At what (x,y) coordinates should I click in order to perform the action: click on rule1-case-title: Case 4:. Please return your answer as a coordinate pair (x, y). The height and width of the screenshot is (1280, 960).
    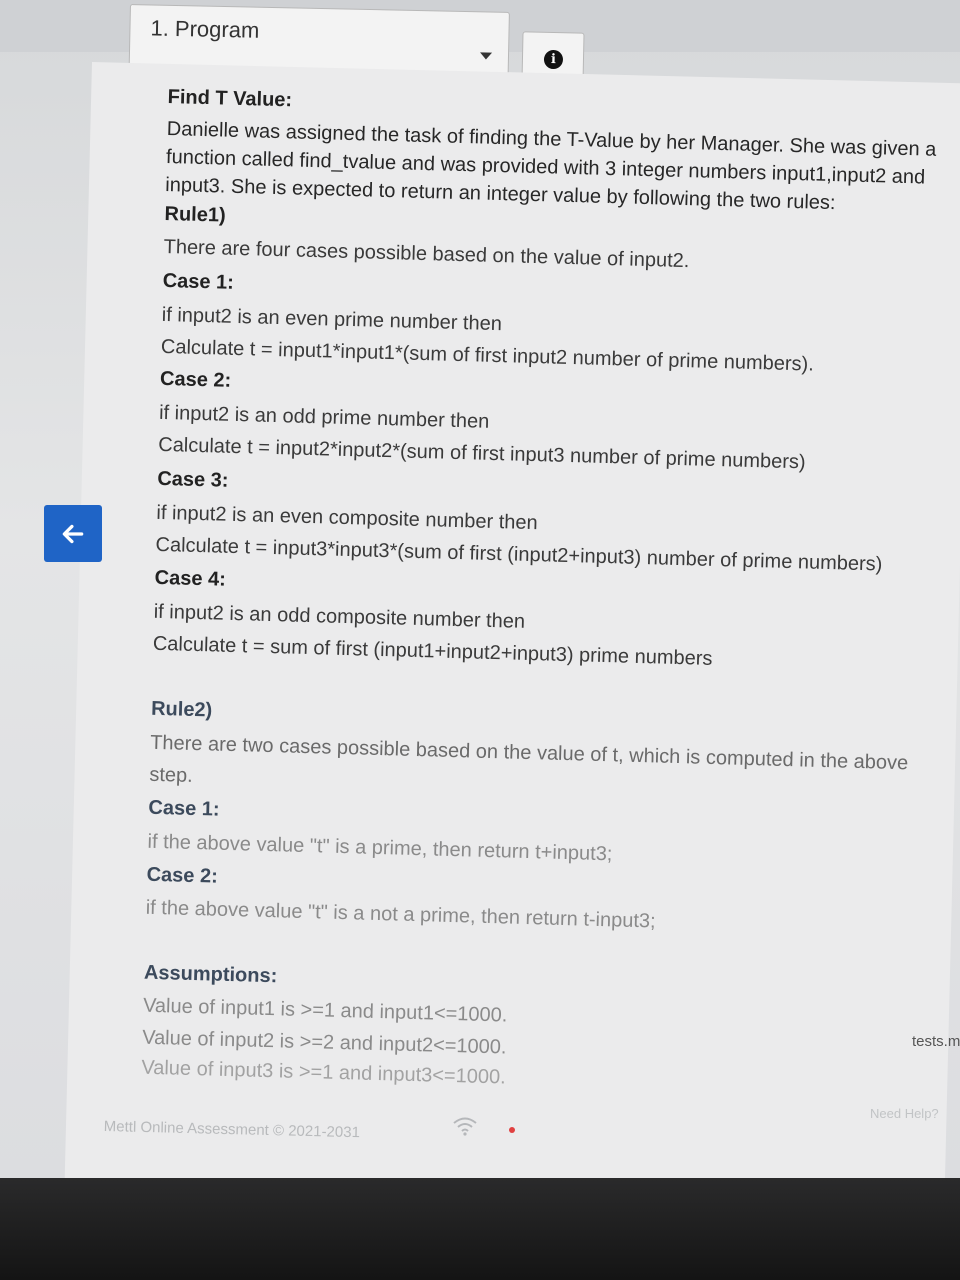
    Looking at the image, I should click on (190, 578).